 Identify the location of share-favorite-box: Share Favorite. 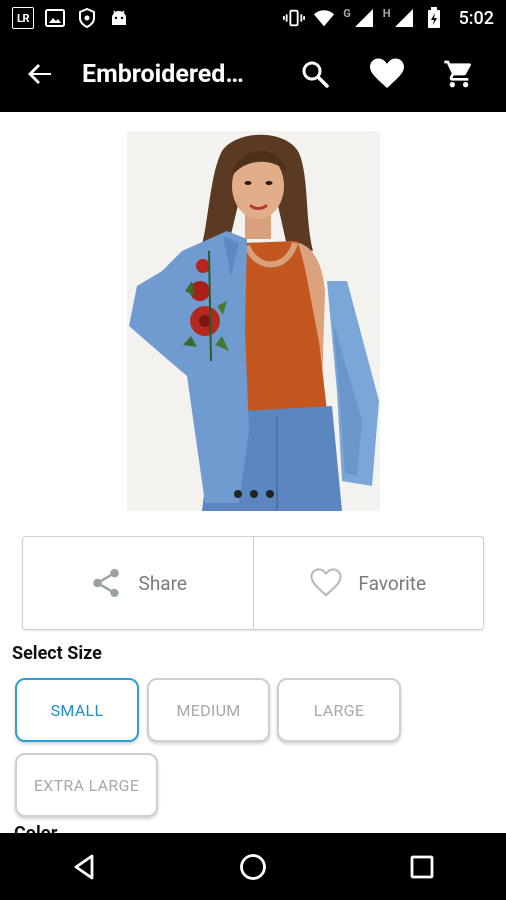
(253, 583).